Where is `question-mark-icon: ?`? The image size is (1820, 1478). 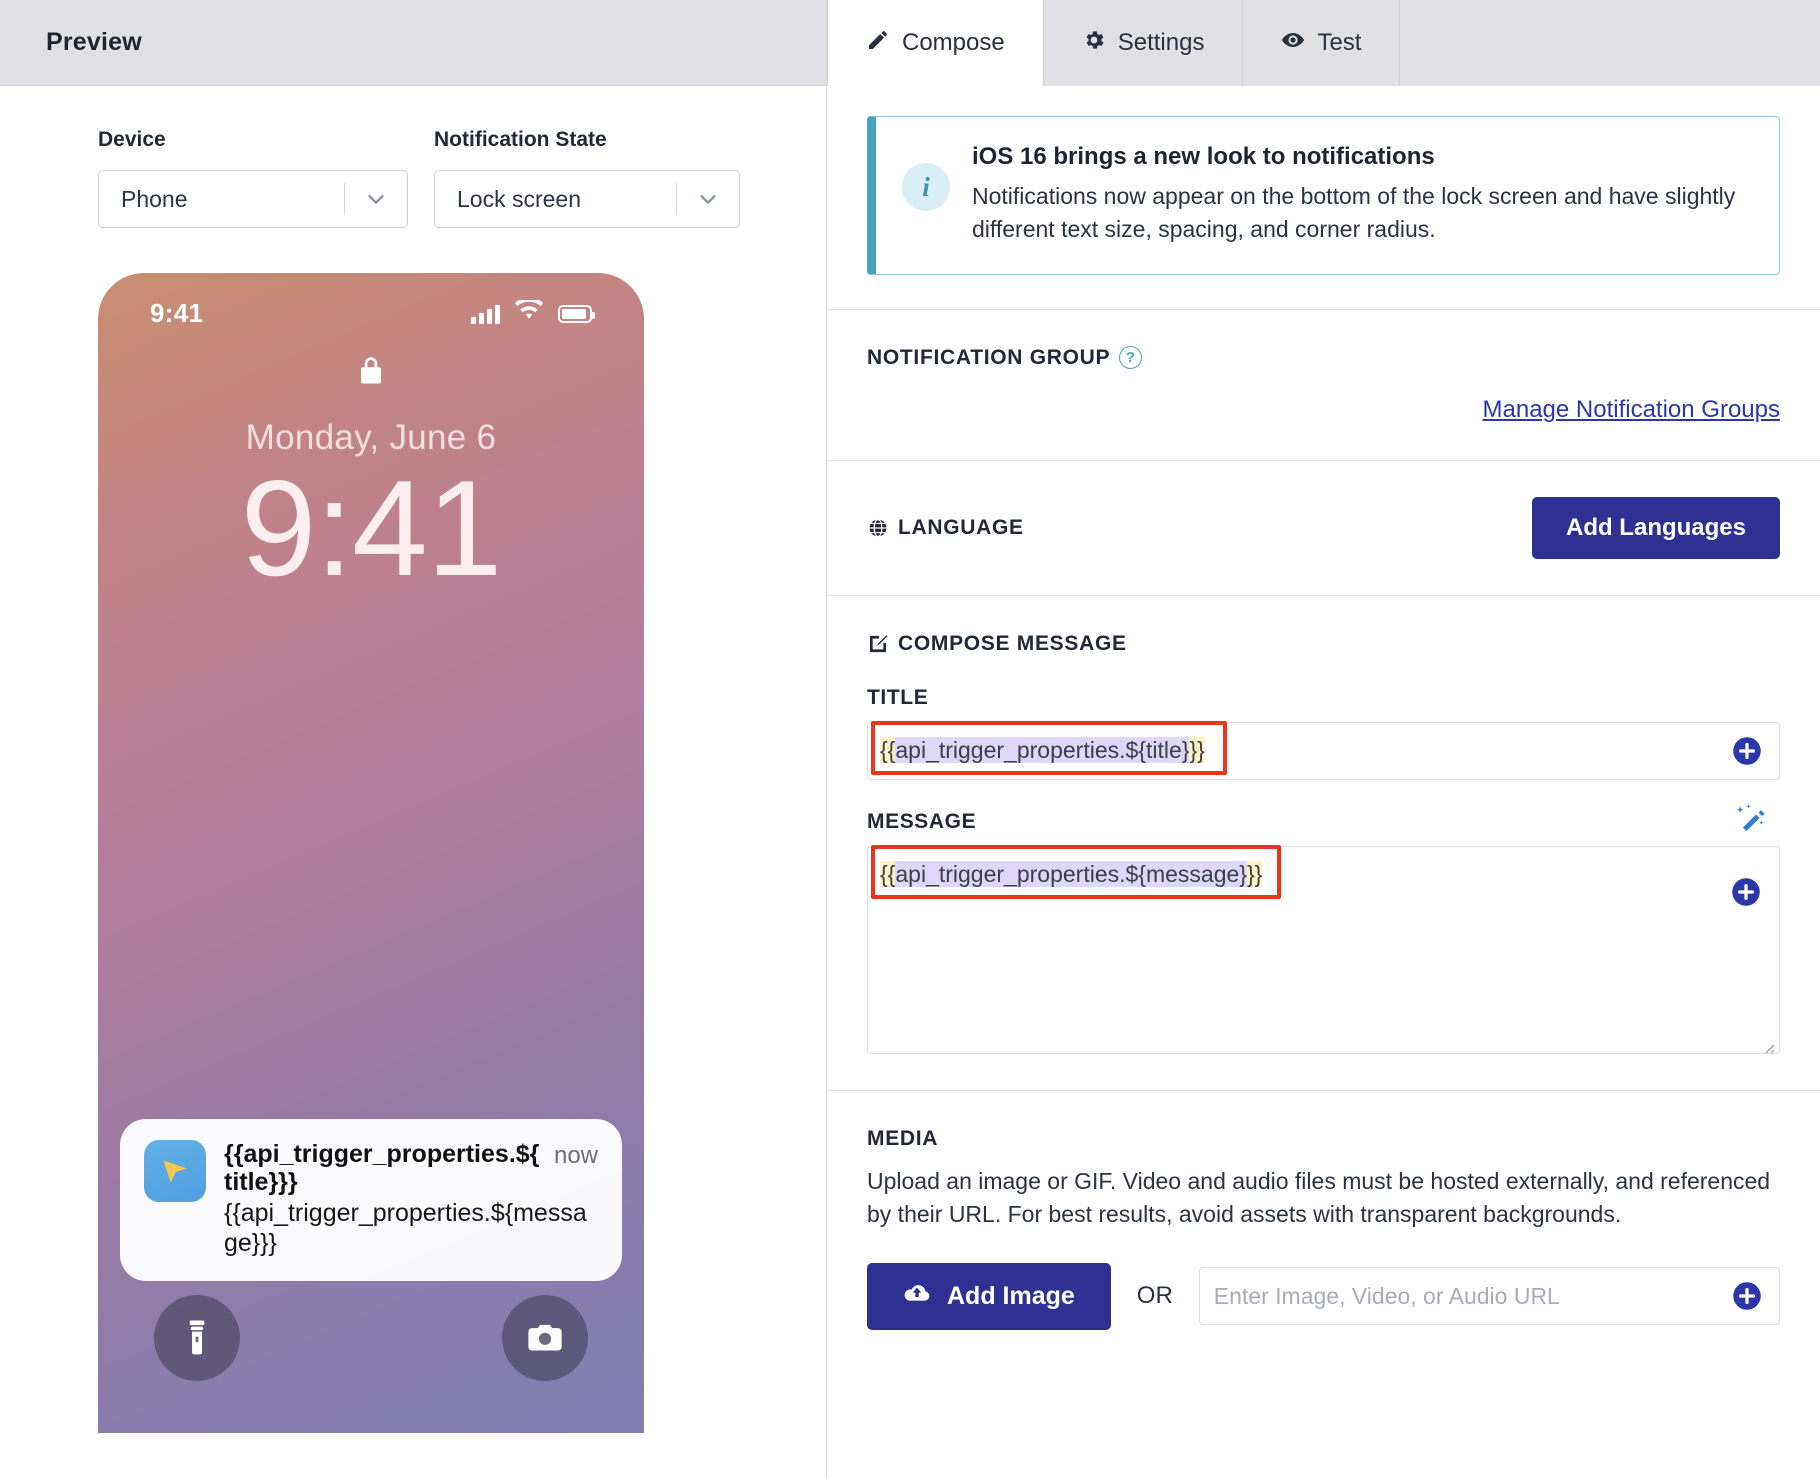
question-mark-icon: ? is located at coordinates (1131, 358).